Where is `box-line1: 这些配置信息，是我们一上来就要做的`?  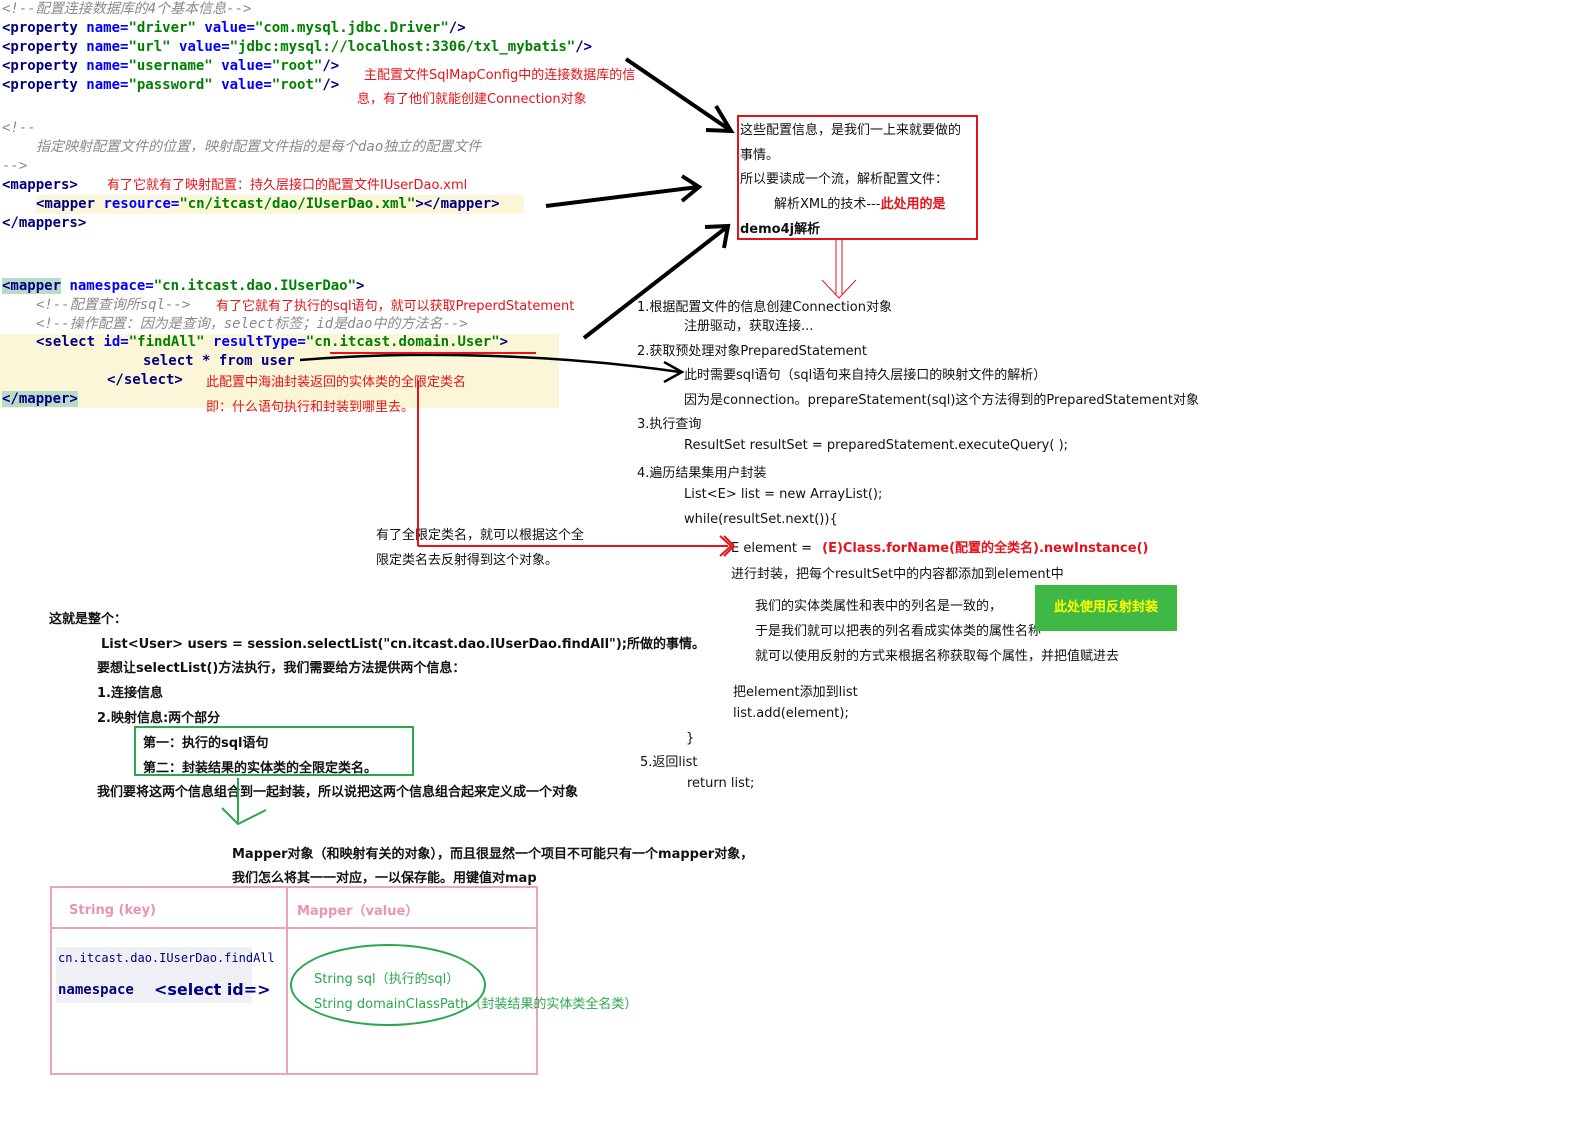
box-line1: 这些配置信息，是我们一上来就要做的 is located at coordinates (851, 130).